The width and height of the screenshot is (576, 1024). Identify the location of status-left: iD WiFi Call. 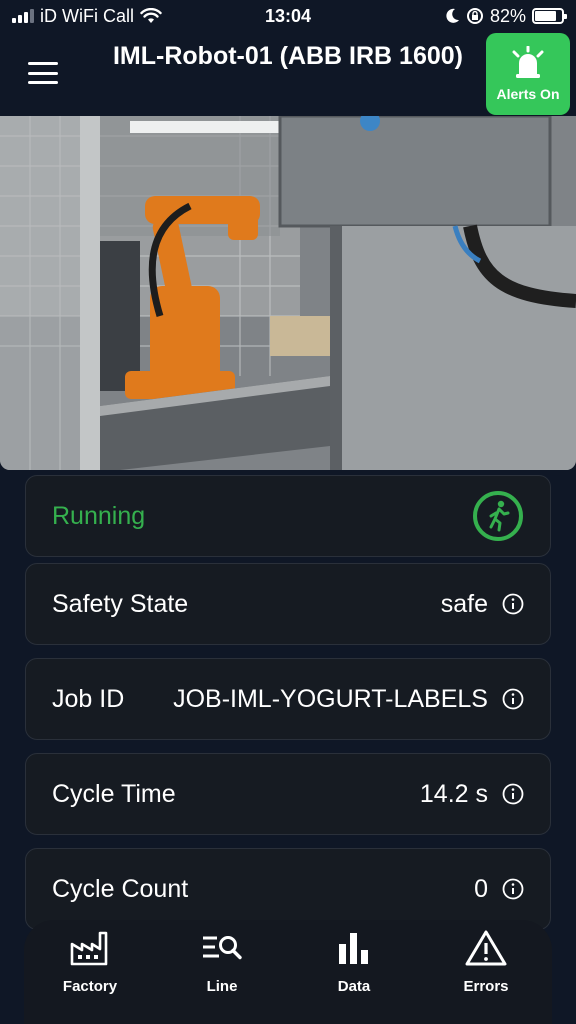
(87, 16).